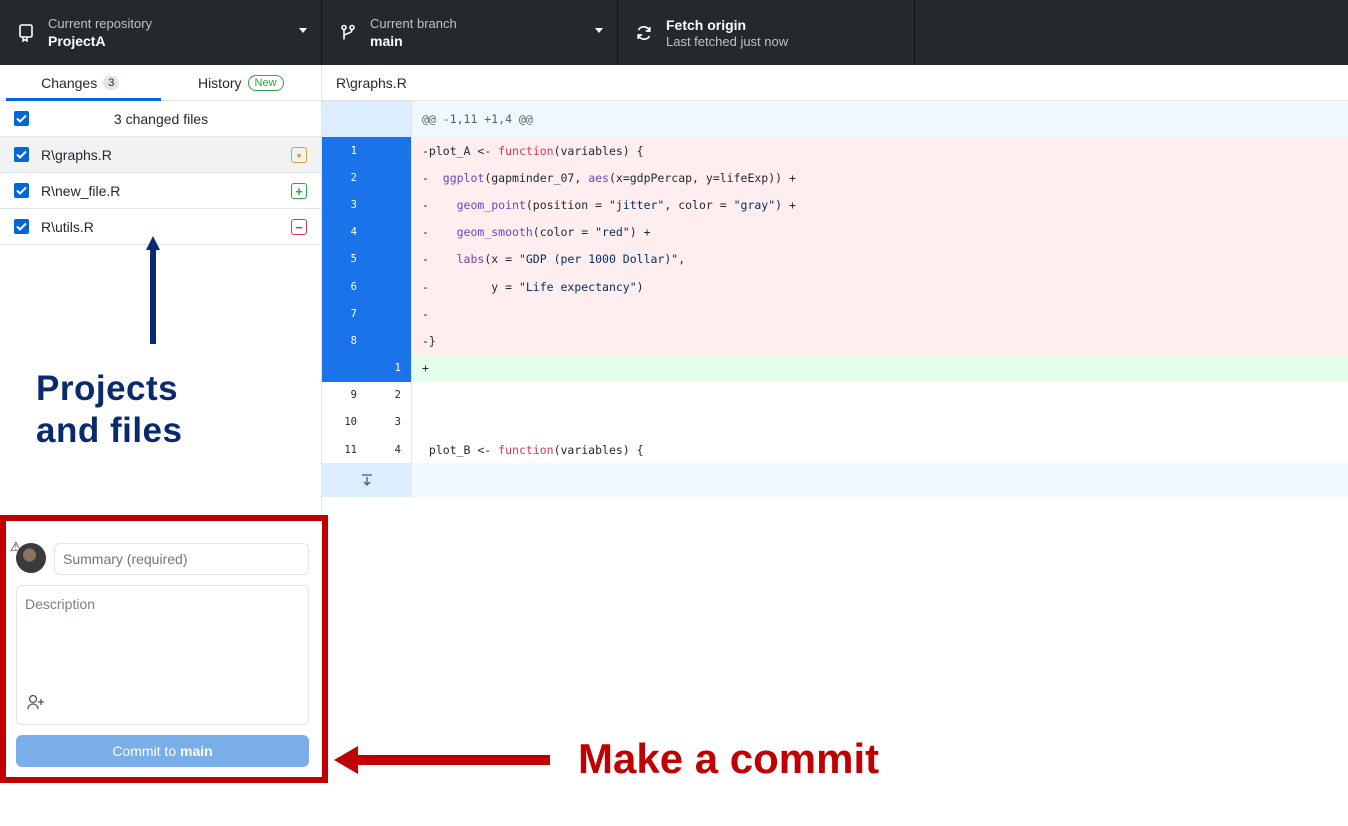 This screenshot has height=826, width=1348. I want to click on old-line-number: 11, so click(344, 450).